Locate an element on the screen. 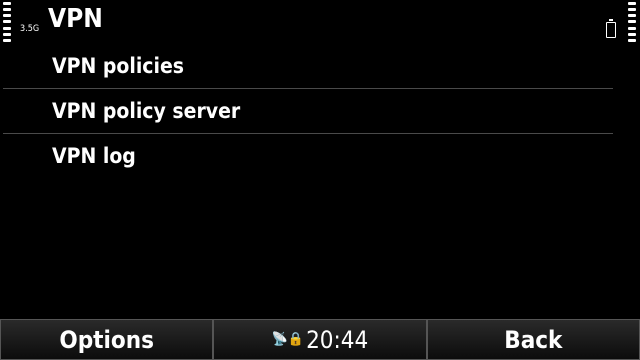 The height and width of the screenshot is (360, 640). battery-icon is located at coordinates (611, 28).